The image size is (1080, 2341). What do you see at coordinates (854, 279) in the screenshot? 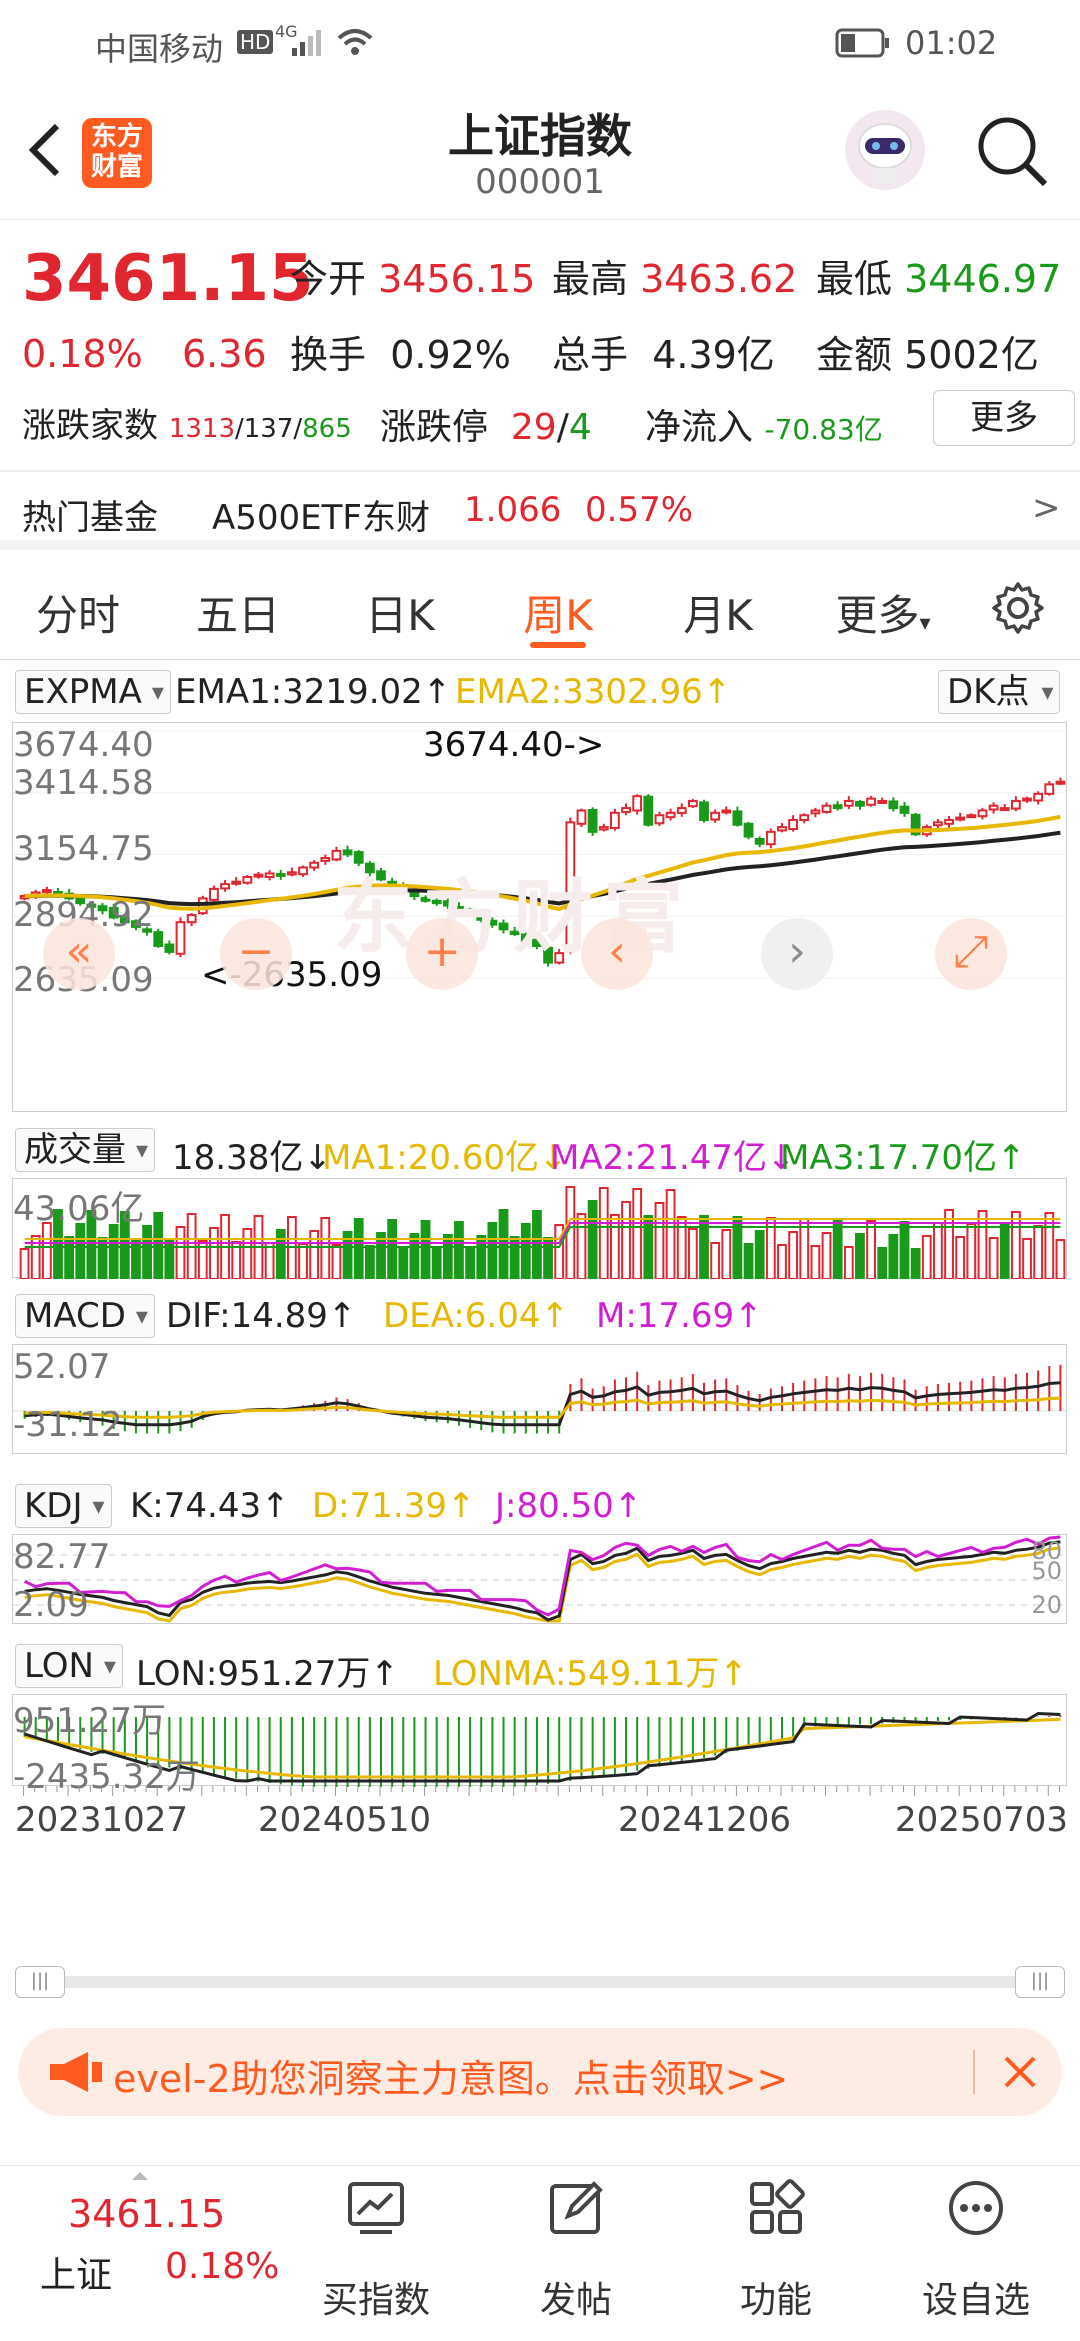
I see `low-label: 最低` at bounding box center [854, 279].